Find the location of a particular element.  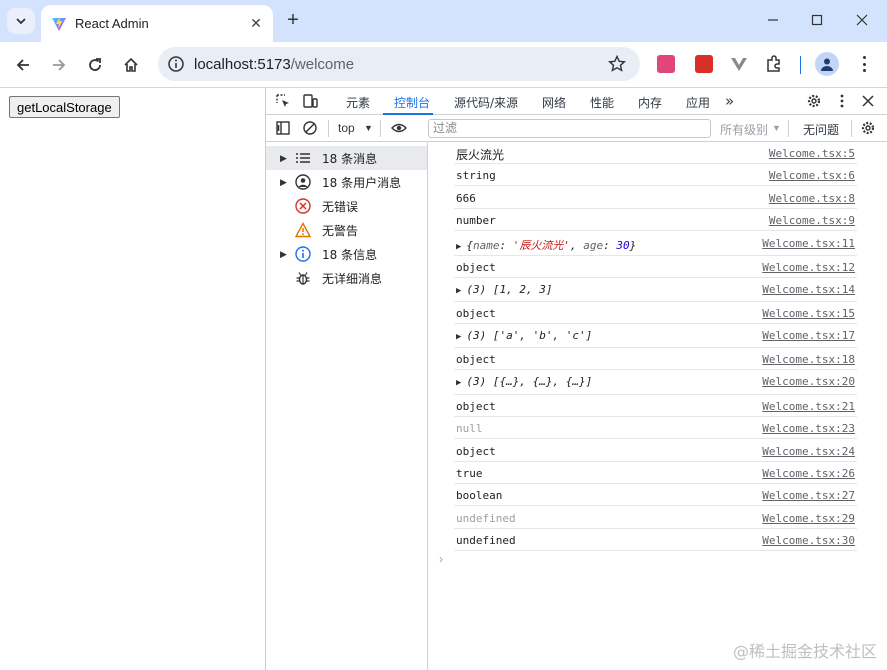

close-window-icon is located at coordinates (862, 20).